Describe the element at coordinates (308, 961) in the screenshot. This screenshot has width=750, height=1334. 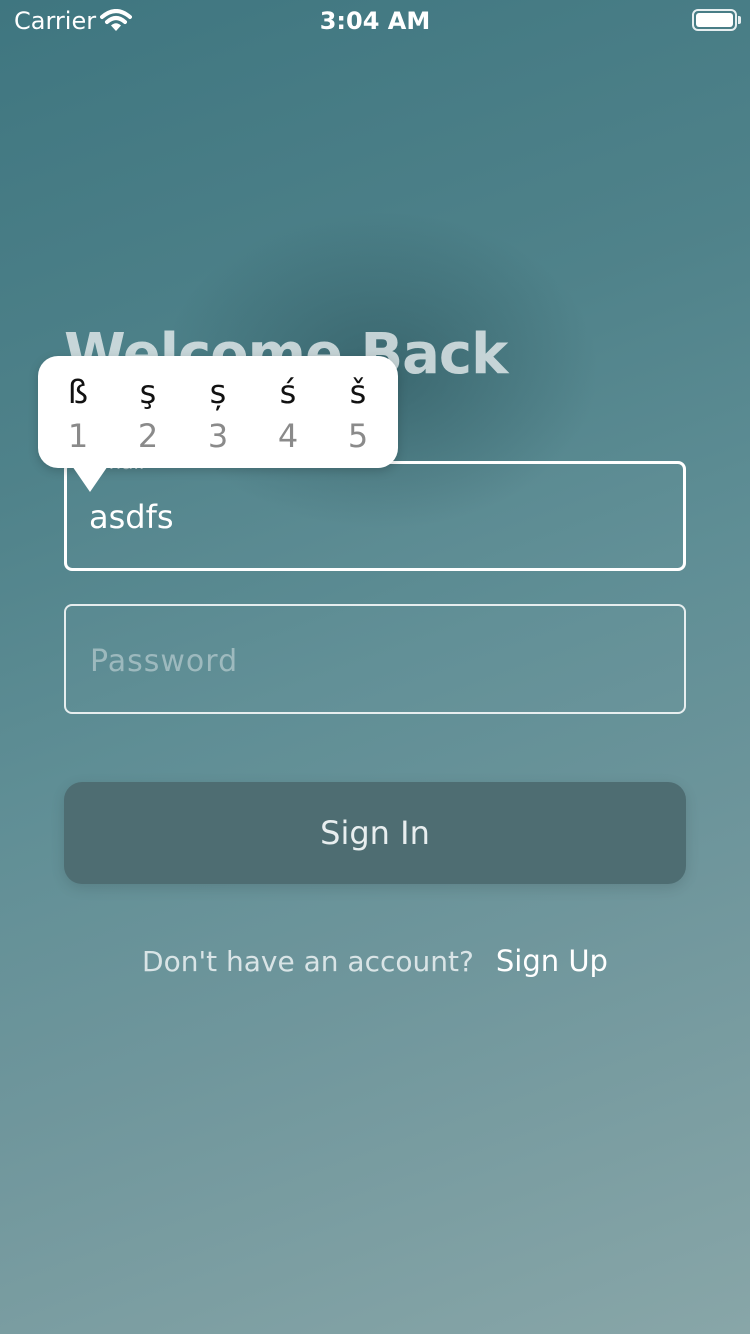
I see `signup-prompt-text: Don't have an account?` at that location.